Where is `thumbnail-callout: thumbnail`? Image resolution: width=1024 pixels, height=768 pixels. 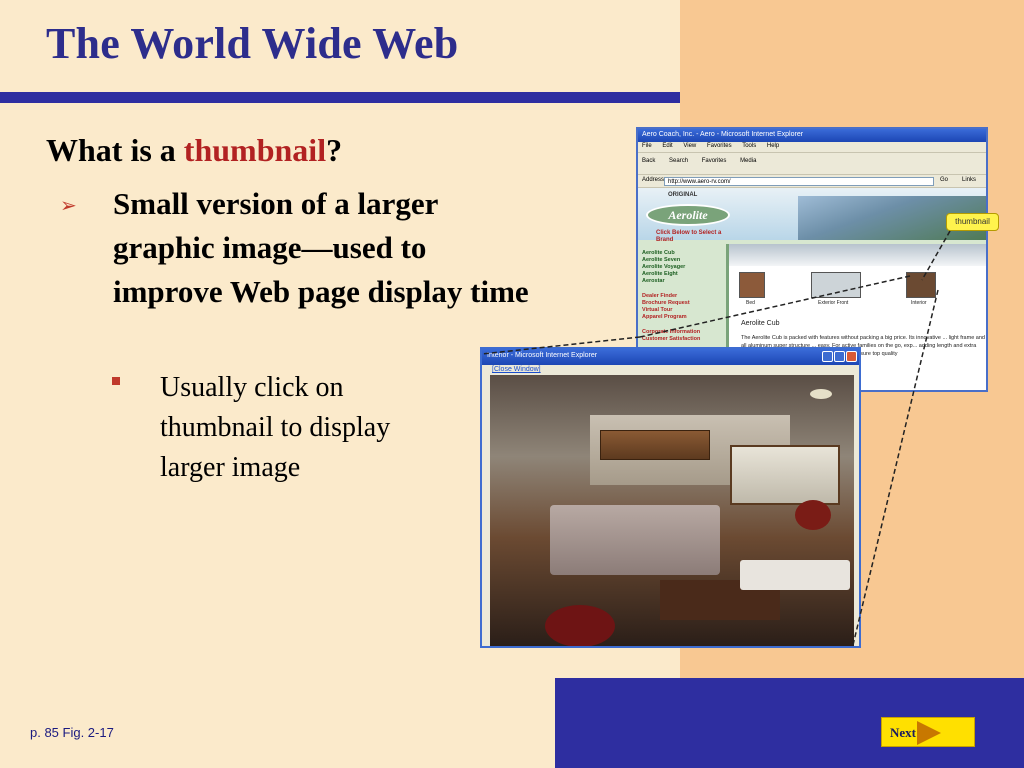
thumbnail-callout: thumbnail is located at coordinates (972, 222).